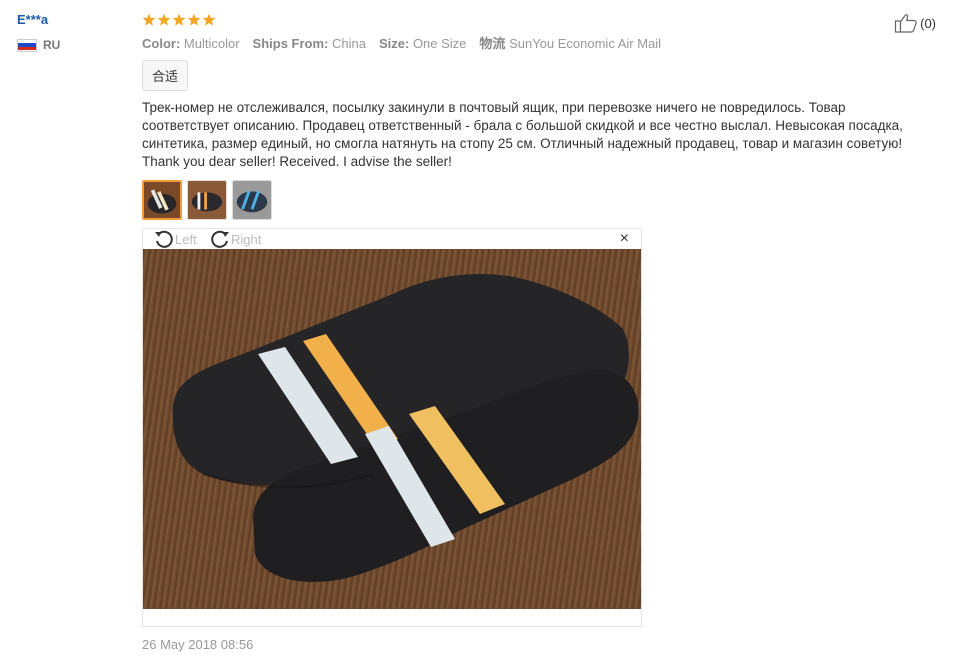  I want to click on viewer-toolbar: Left Right ×, so click(392, 239).